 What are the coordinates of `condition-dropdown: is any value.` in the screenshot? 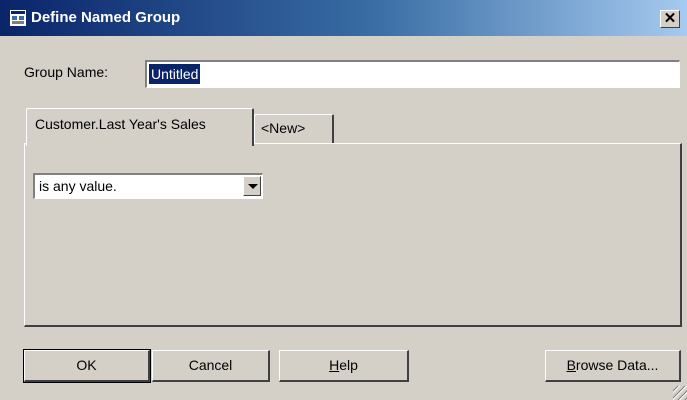 It's located at (148, 186).